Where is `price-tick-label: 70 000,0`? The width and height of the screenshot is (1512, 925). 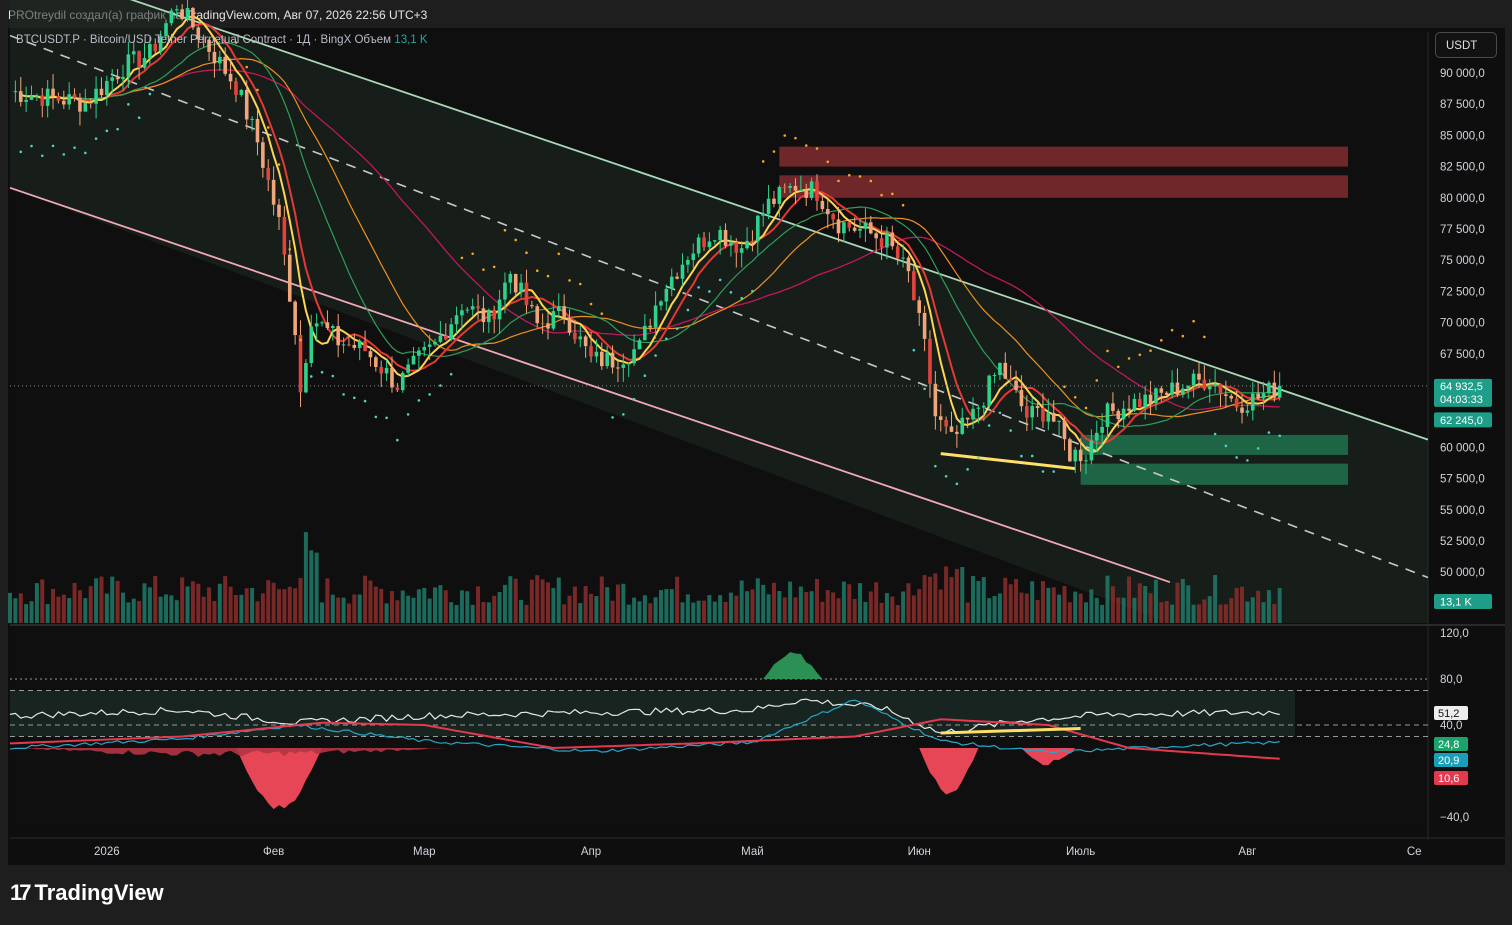
price-tick-label: 70 000,0 is located at coordinates (1462, 324).